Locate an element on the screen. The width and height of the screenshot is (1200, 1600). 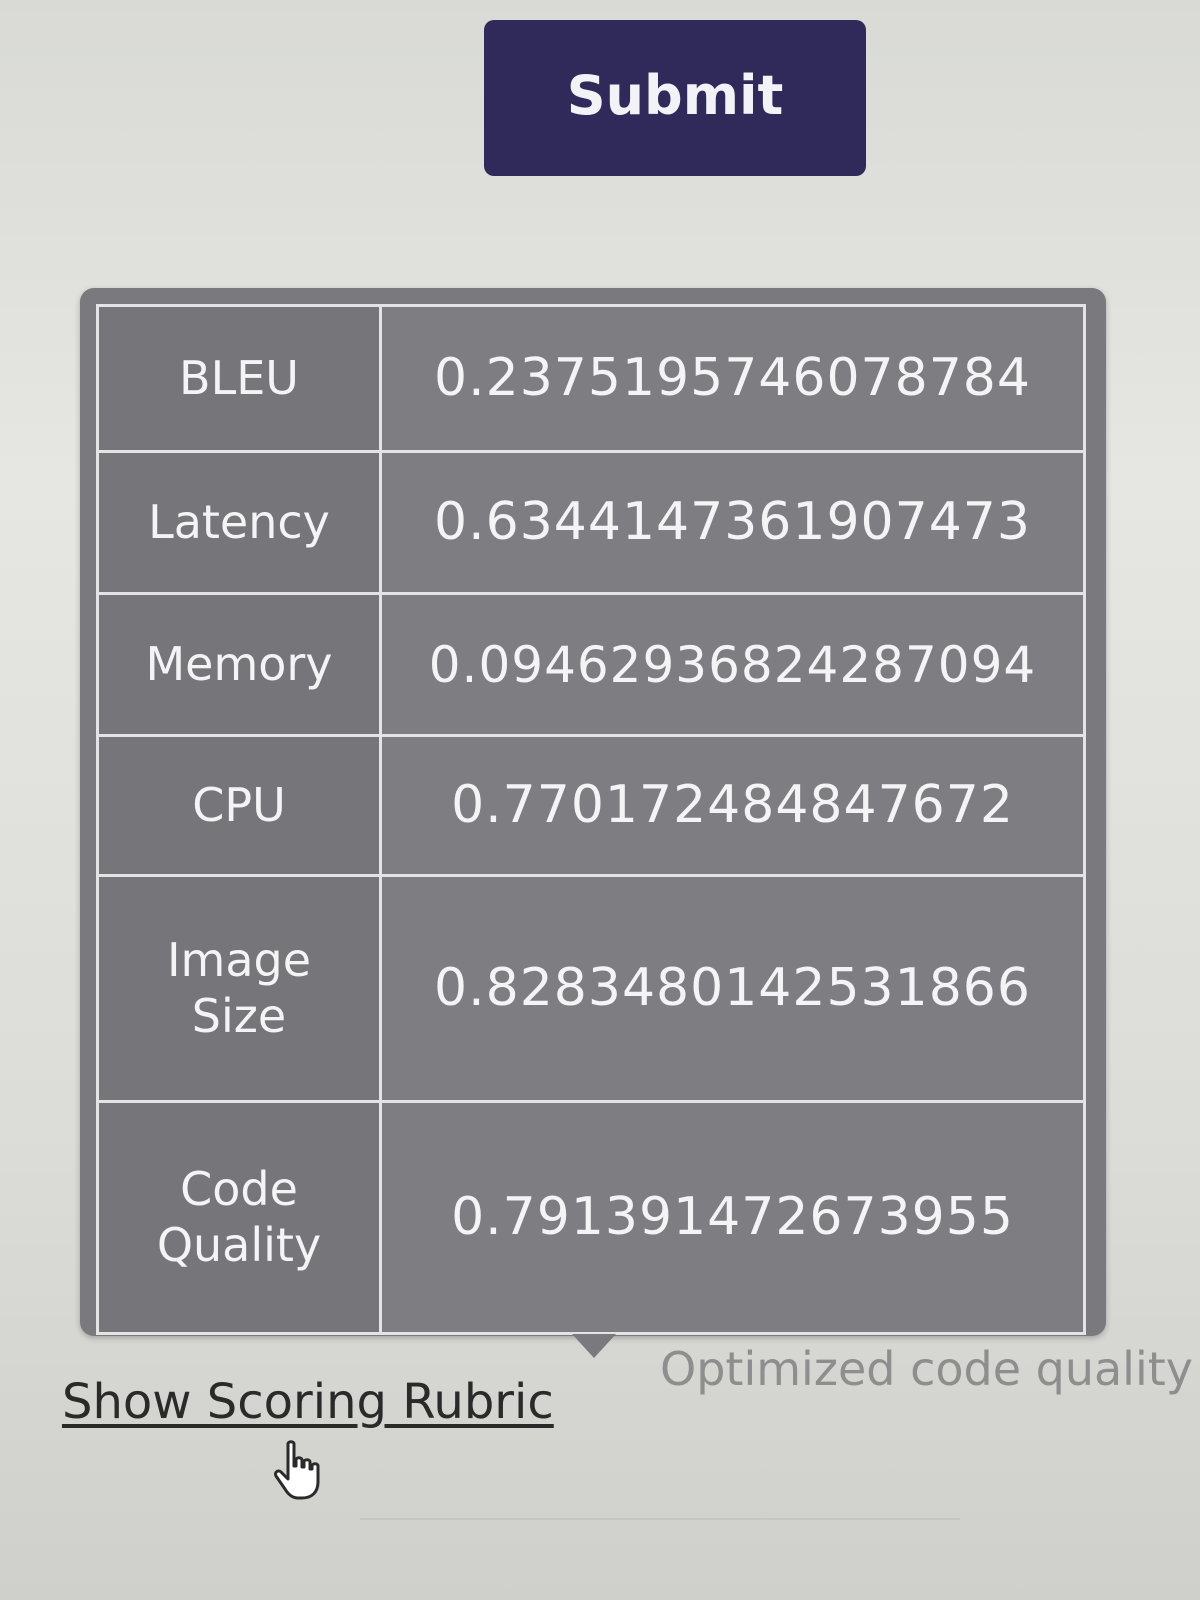
metric-label: CPU is located at coordinates (239, 805).